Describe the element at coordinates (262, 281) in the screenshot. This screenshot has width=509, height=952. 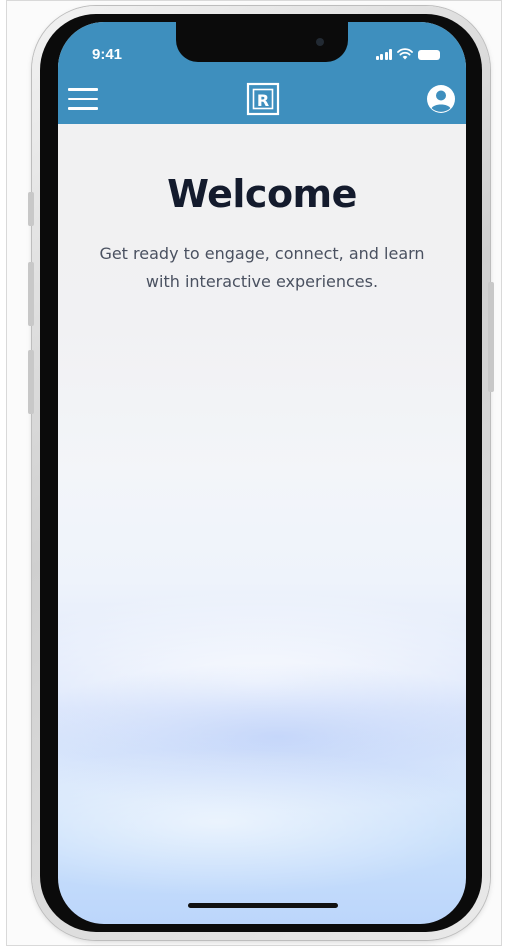
I see `subtitle-line: with interactive experiences.` at that location.